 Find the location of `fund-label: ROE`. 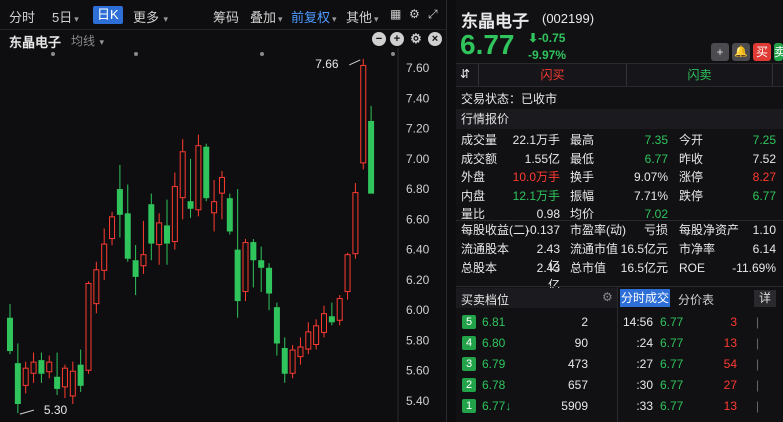

fund-label: ROE is located at coordinates (692, 268).